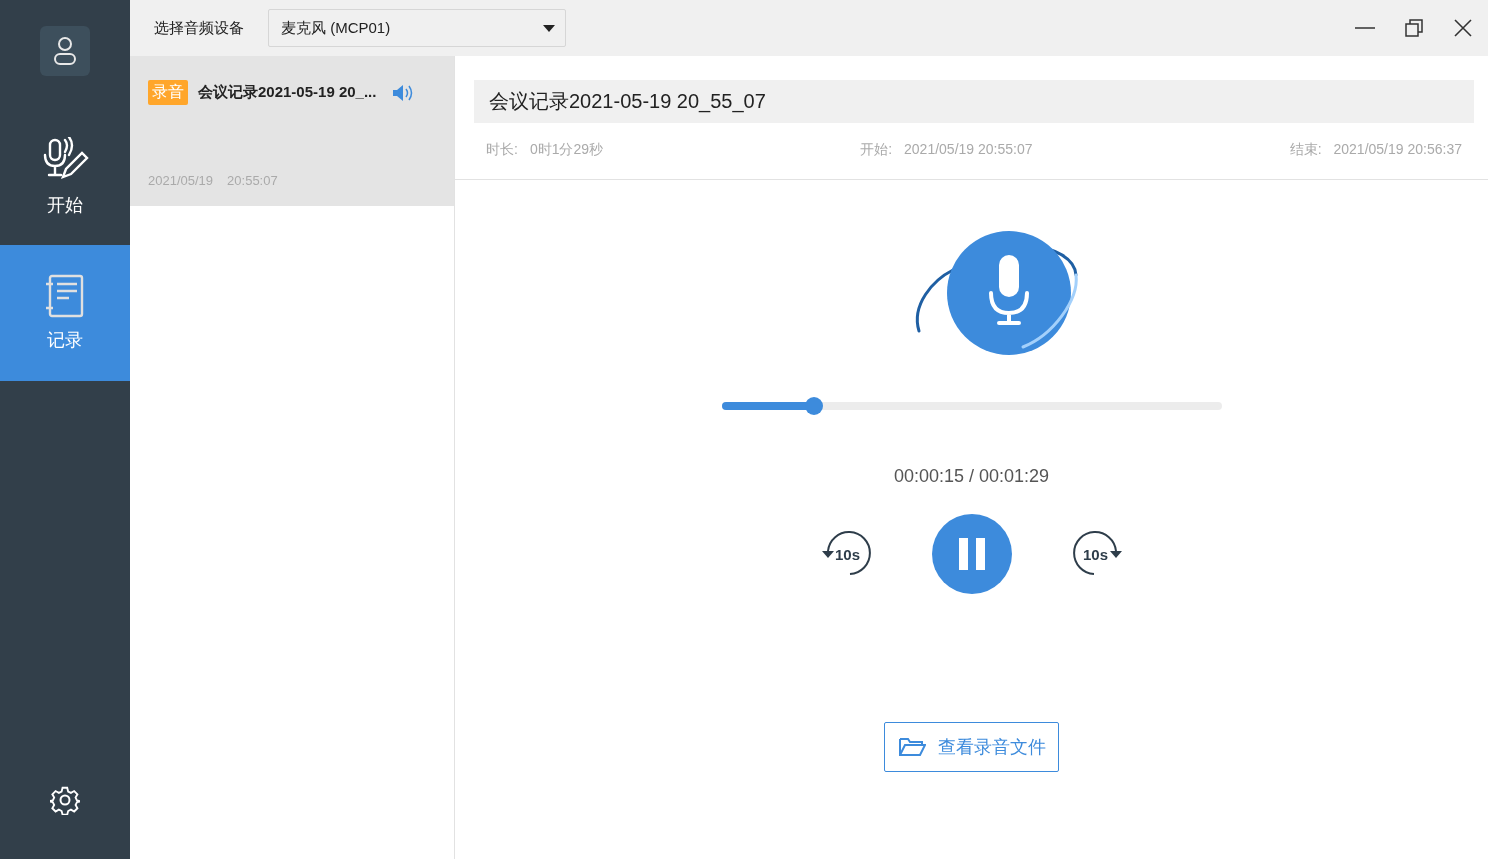 The image size is (1488, 859). I want to click on device-label: 选择音频设备, so click(199, 28).